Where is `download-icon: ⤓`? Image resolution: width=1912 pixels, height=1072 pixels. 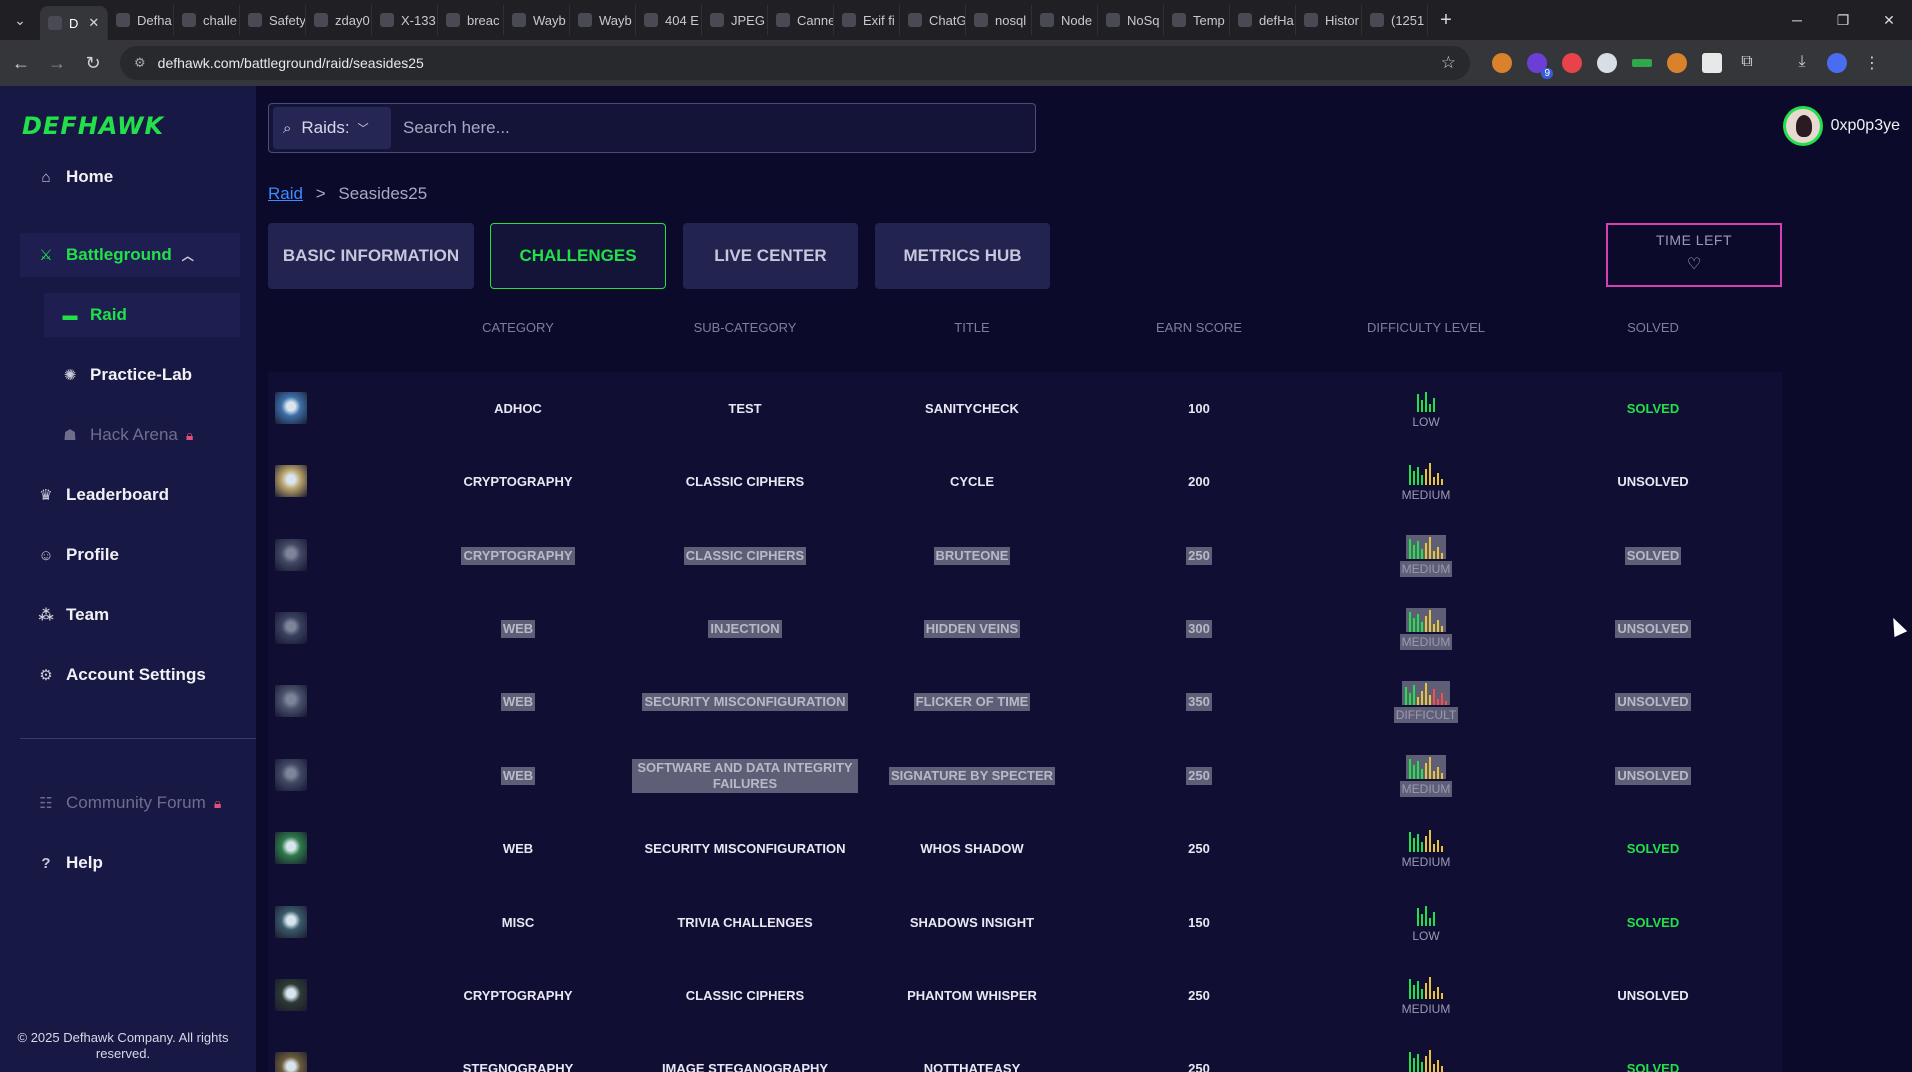
download-icon: ⤓ is located at coordinates (1802, 63).